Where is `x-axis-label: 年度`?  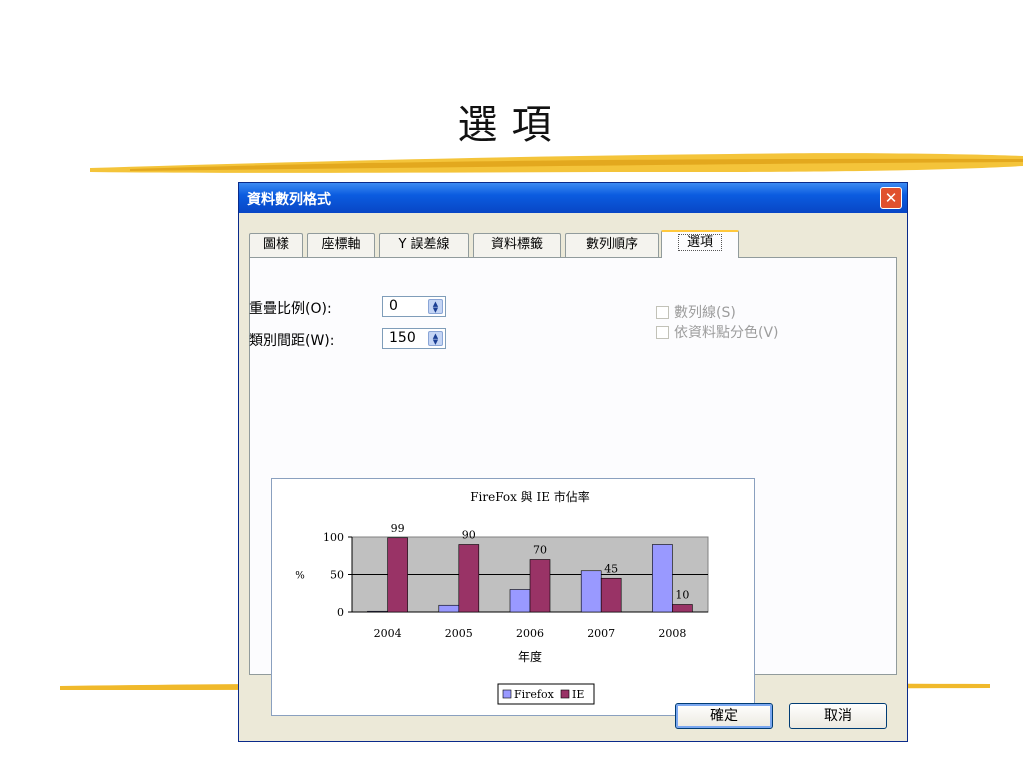 x-axis-label: 年度 is located at coordinates (530, 656).